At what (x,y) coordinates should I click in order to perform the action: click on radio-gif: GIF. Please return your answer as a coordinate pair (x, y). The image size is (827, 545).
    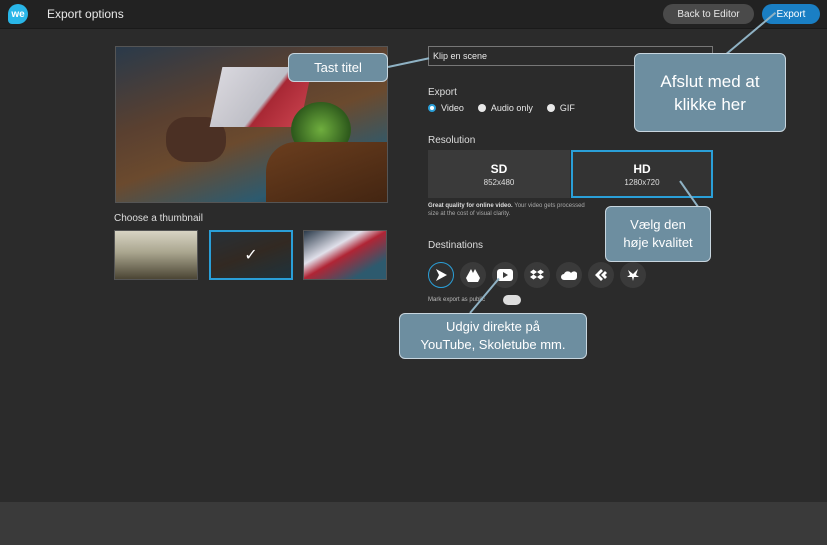
    Looking at the image, I should click on (560, 108).